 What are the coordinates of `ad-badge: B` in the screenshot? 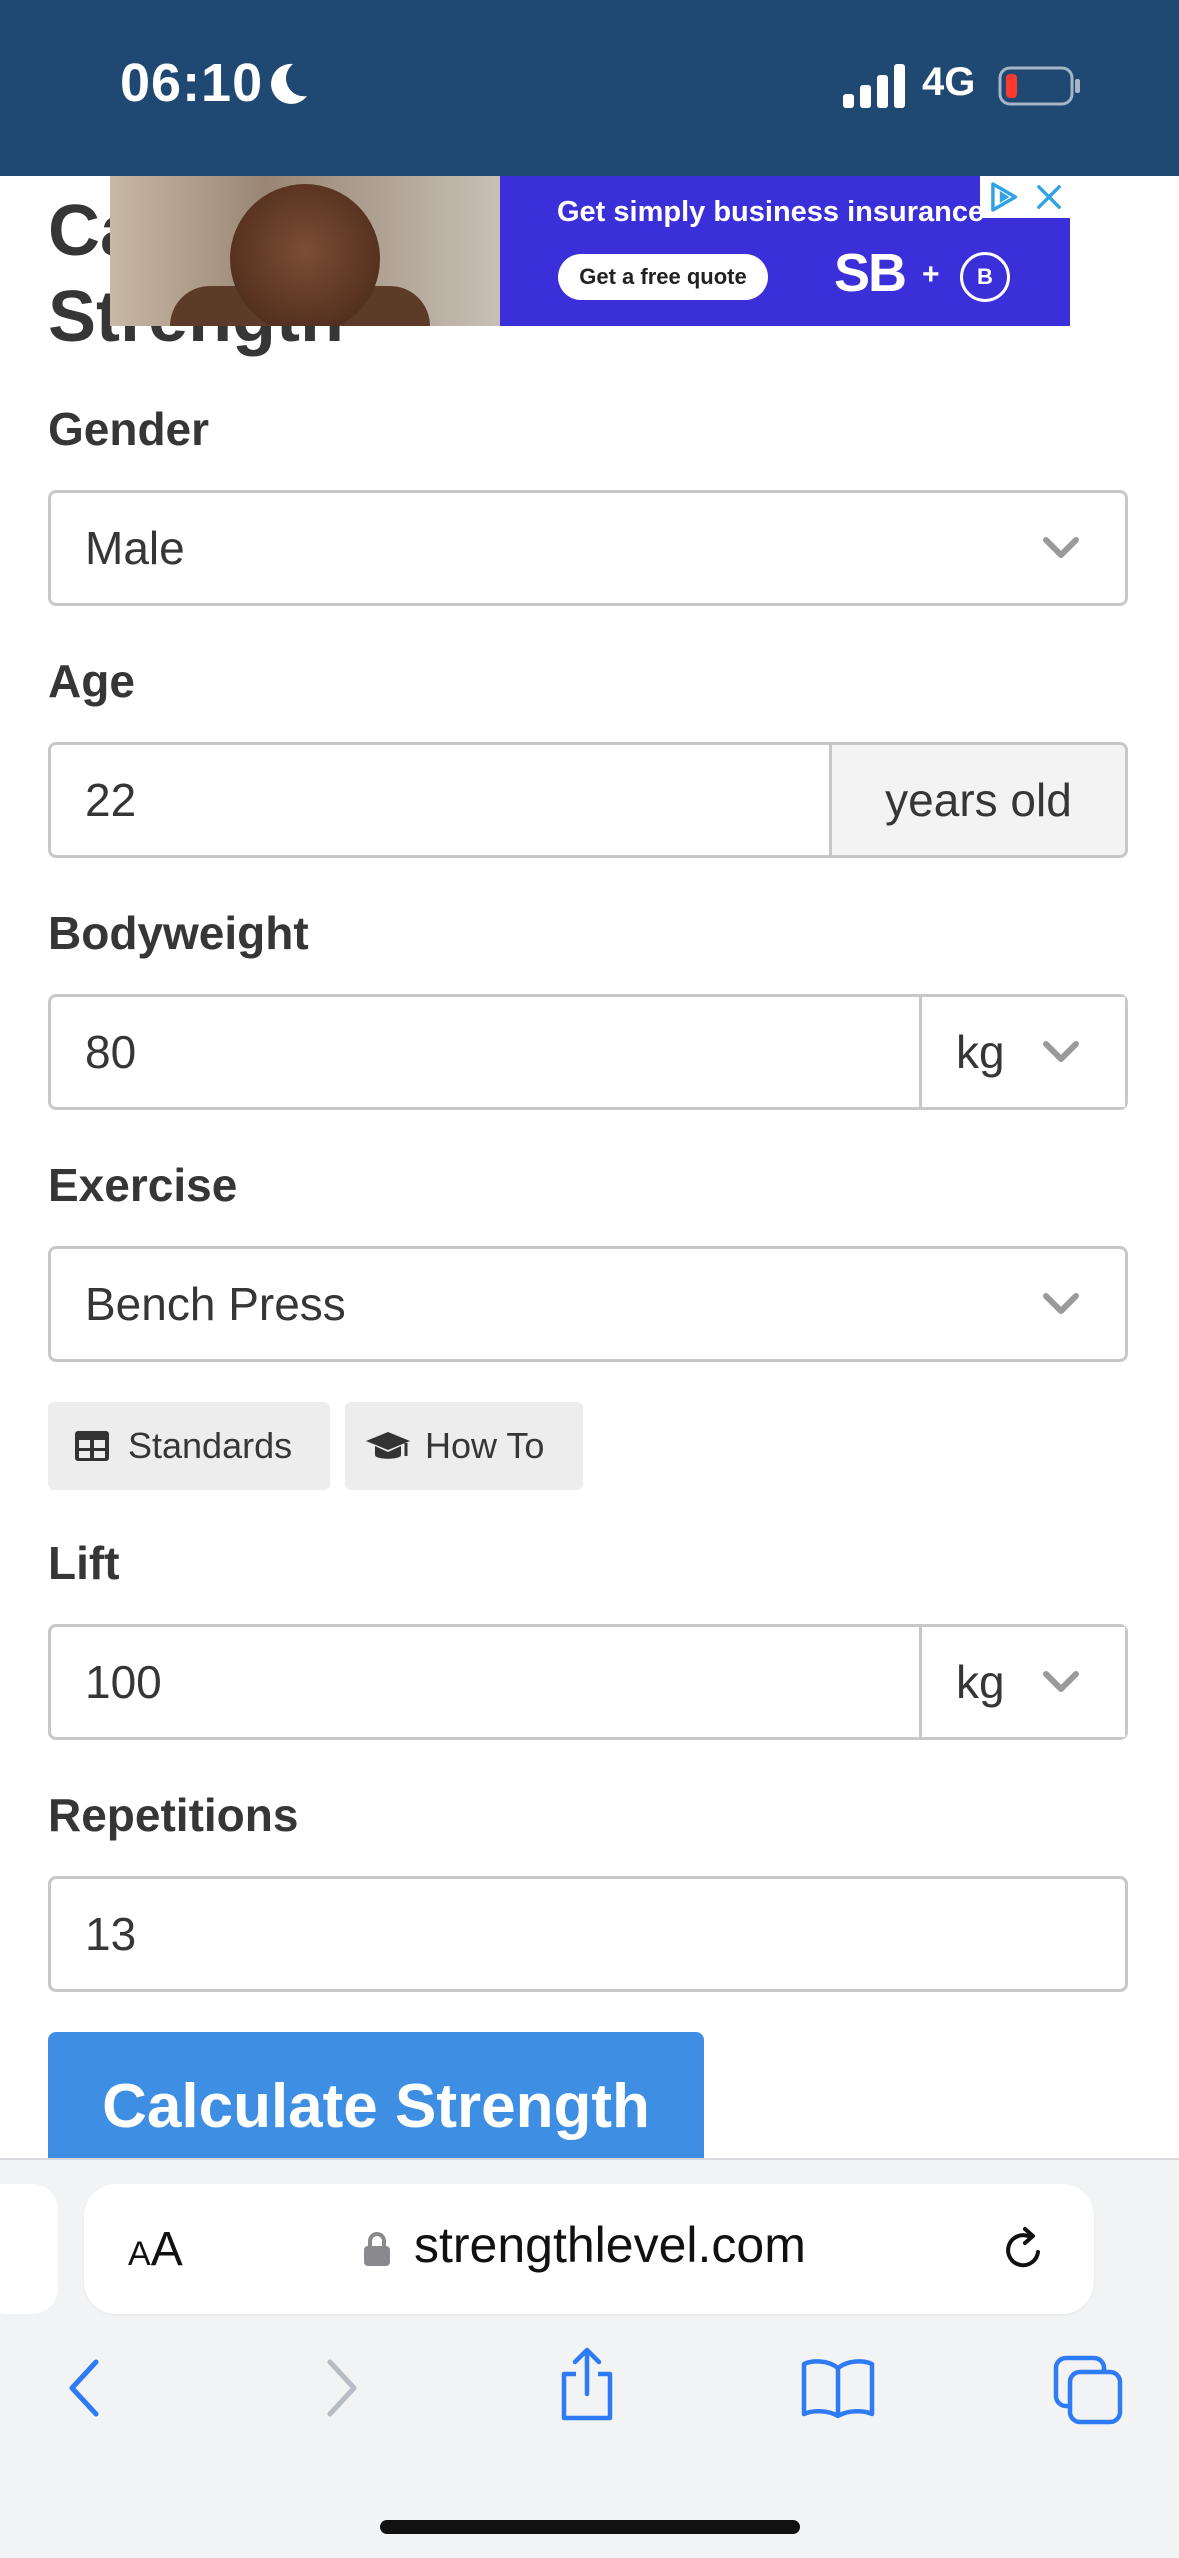 It's located at (985, 277).